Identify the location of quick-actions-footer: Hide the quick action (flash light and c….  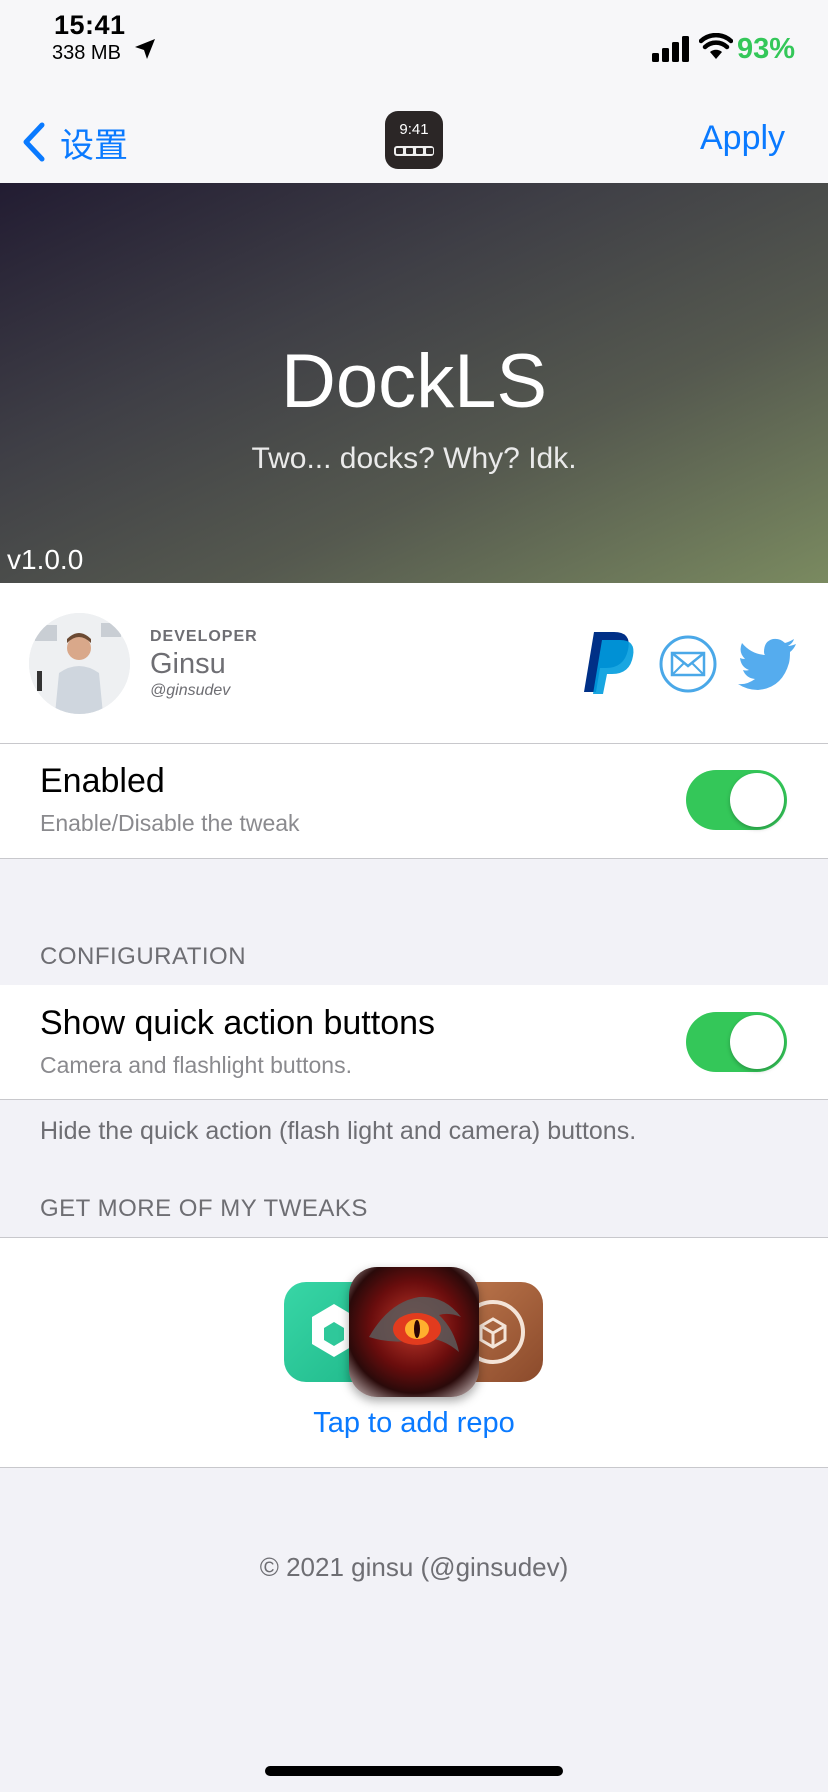
(338, 1131).